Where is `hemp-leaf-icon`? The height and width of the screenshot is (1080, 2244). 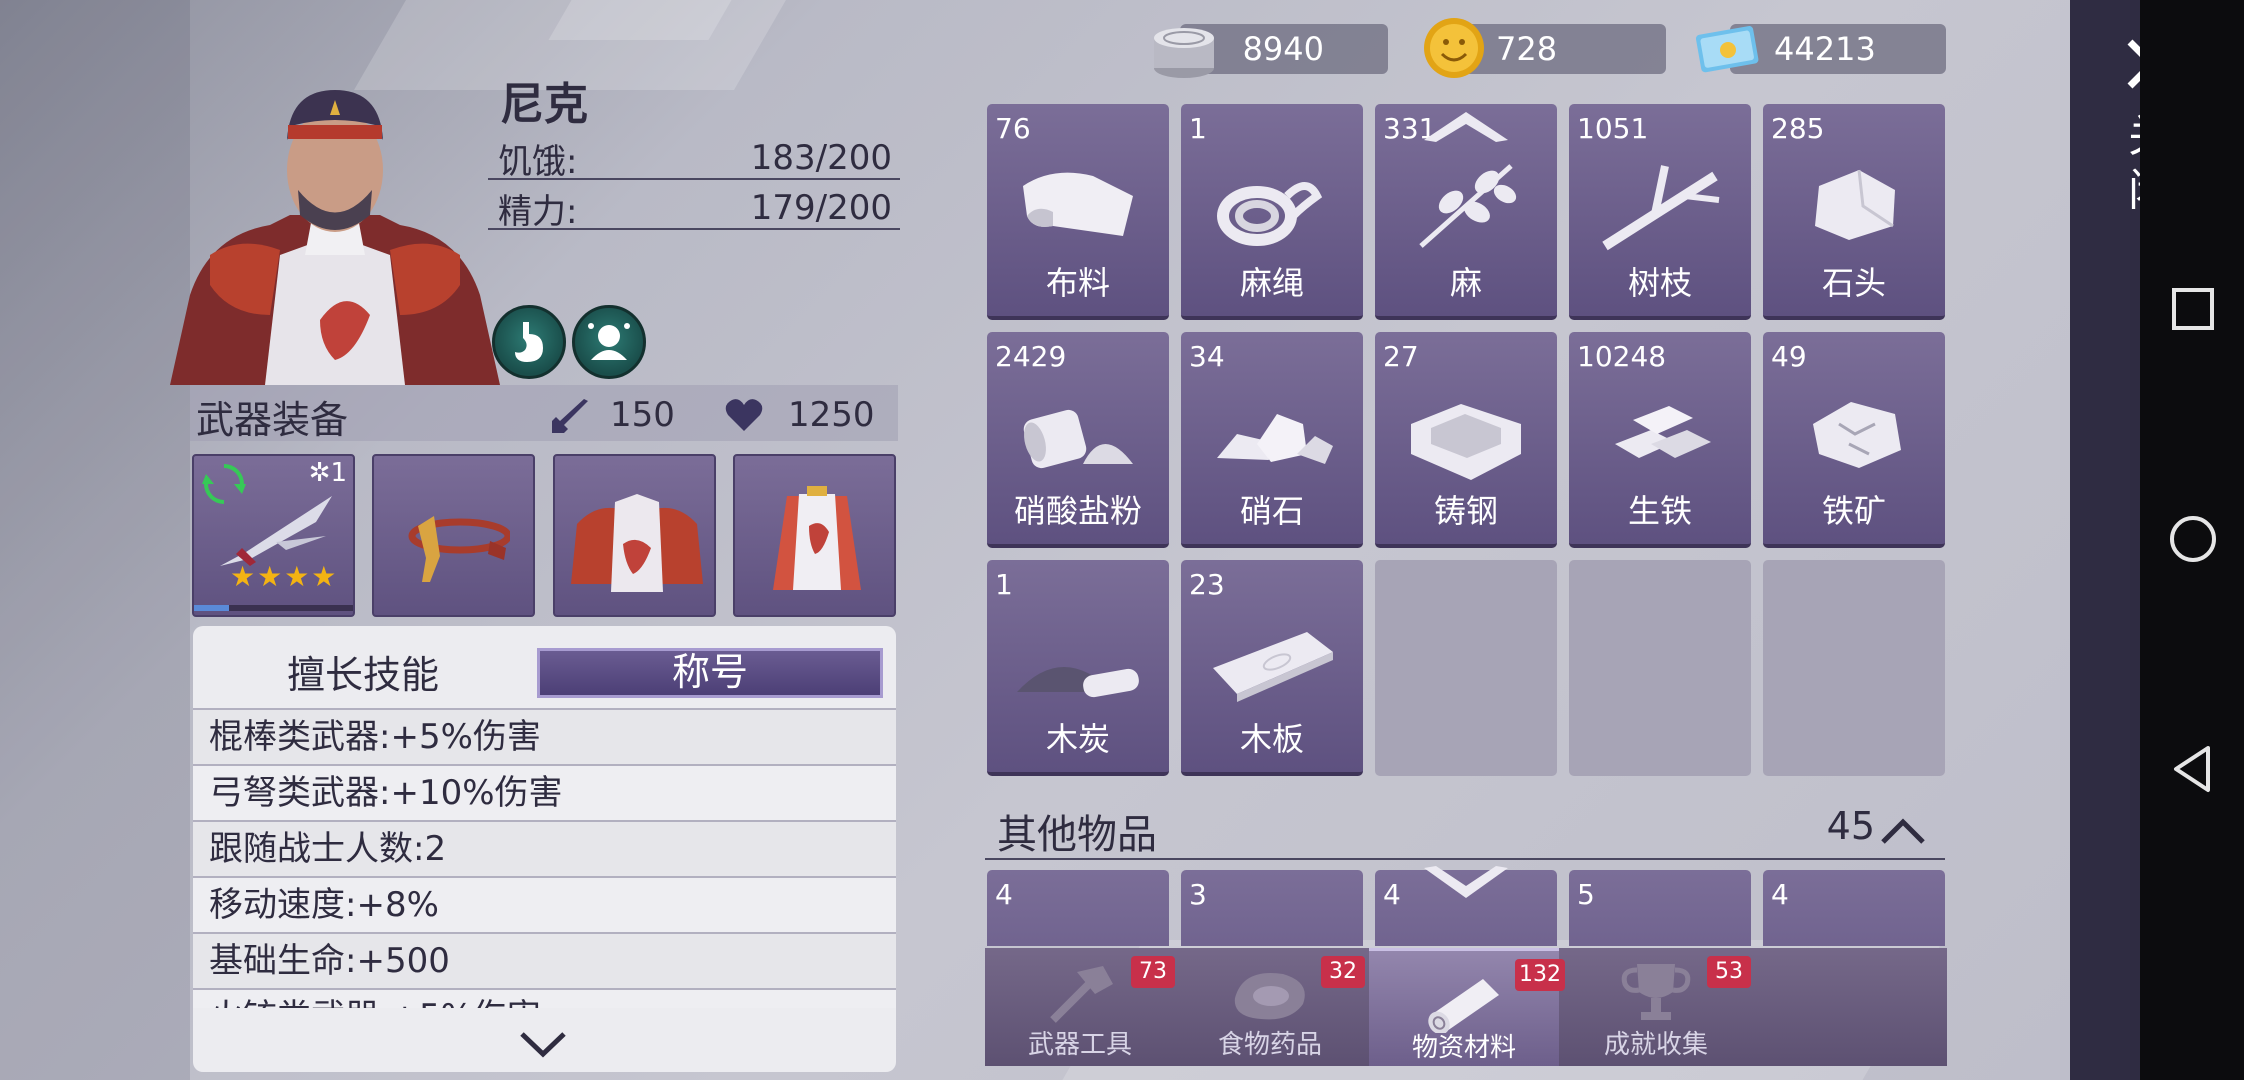 hemp-leaf-icon is located at coordinates (1468, 206).